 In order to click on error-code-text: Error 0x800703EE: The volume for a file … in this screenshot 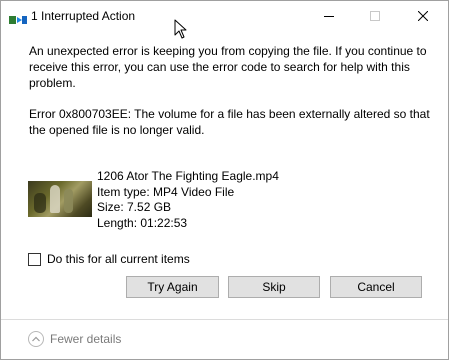, I will do `click(229, 122)`.